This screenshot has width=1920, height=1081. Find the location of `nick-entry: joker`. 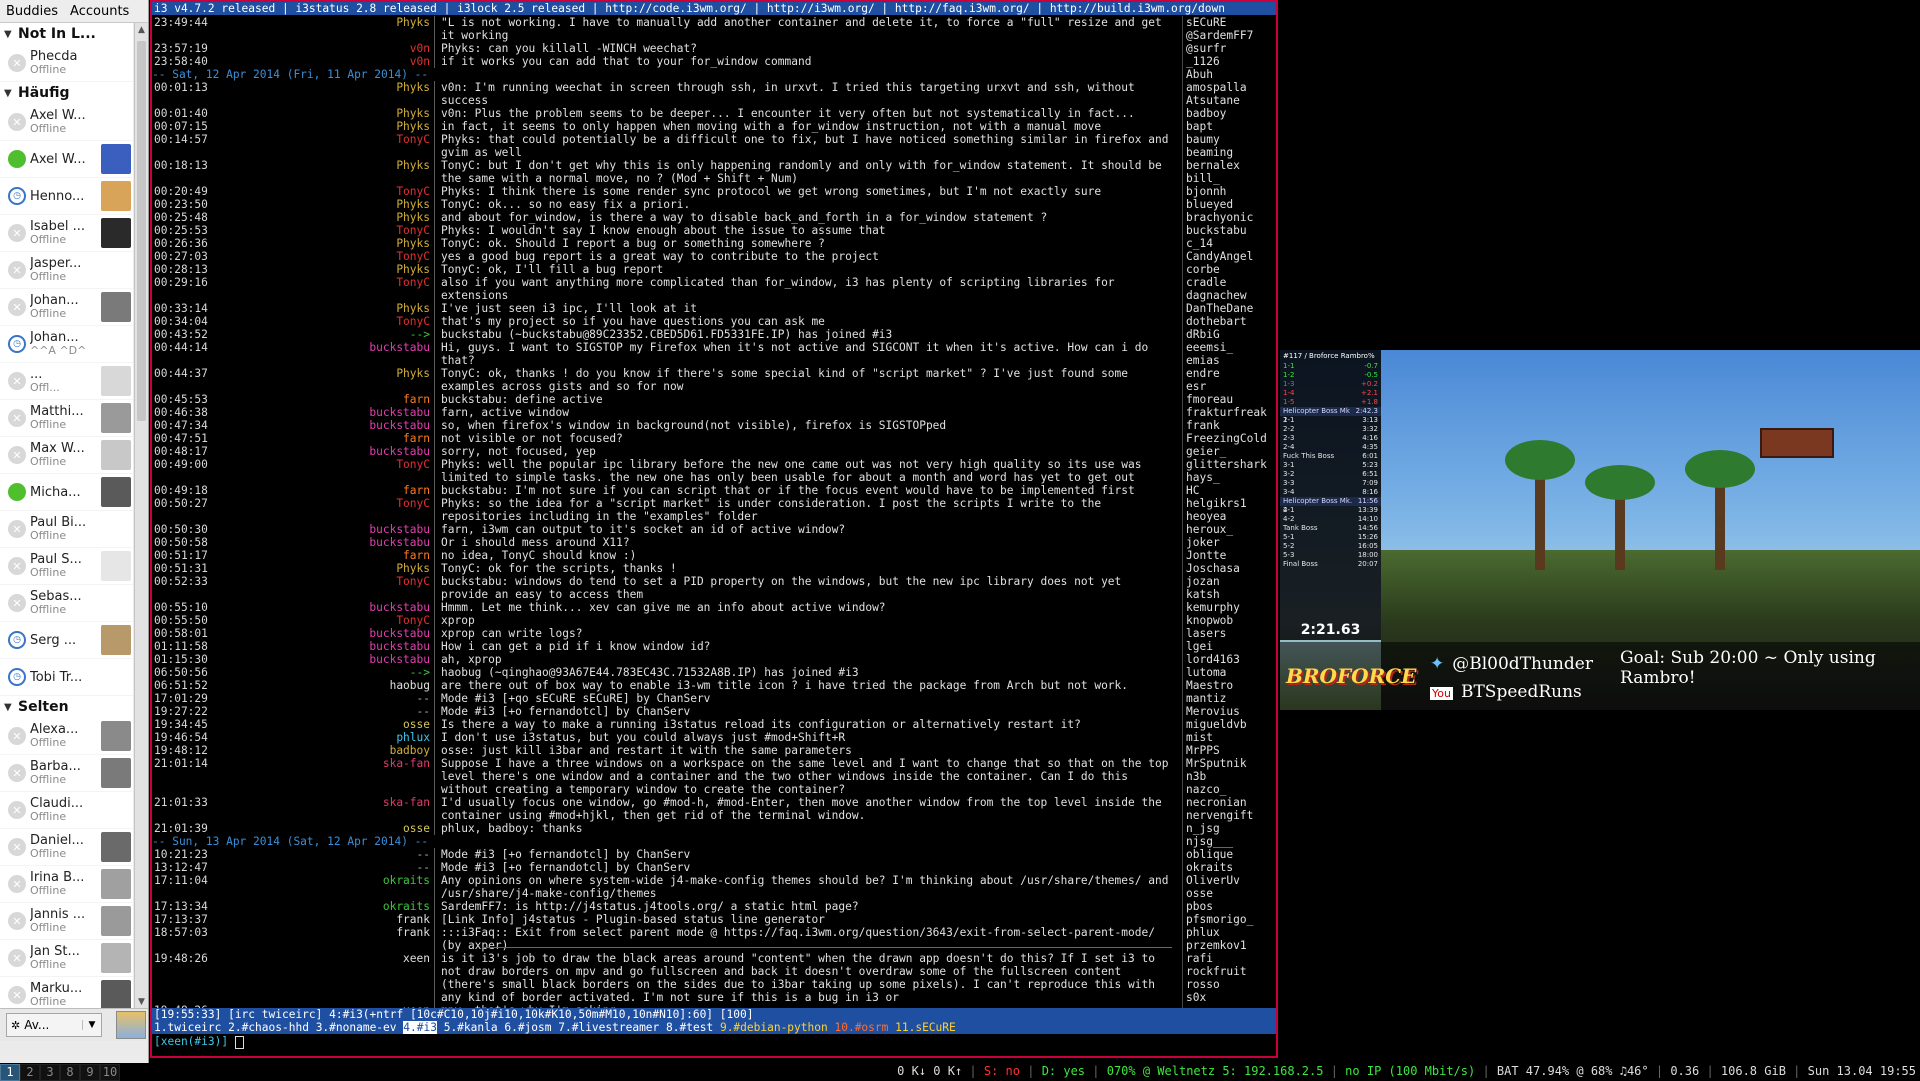

nick-entry: joker is located at coordinates (1229, 542).